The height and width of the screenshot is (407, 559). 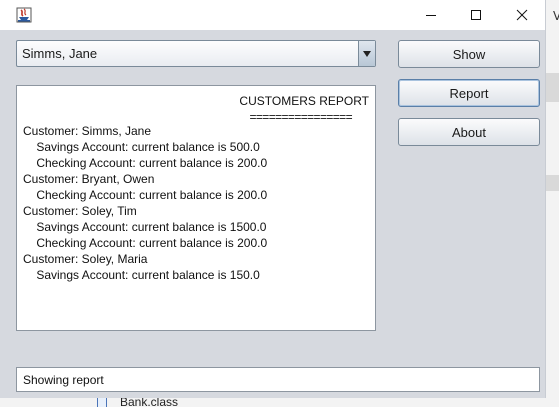 I want to click on background-app-strip, so click(x=552, y=203).